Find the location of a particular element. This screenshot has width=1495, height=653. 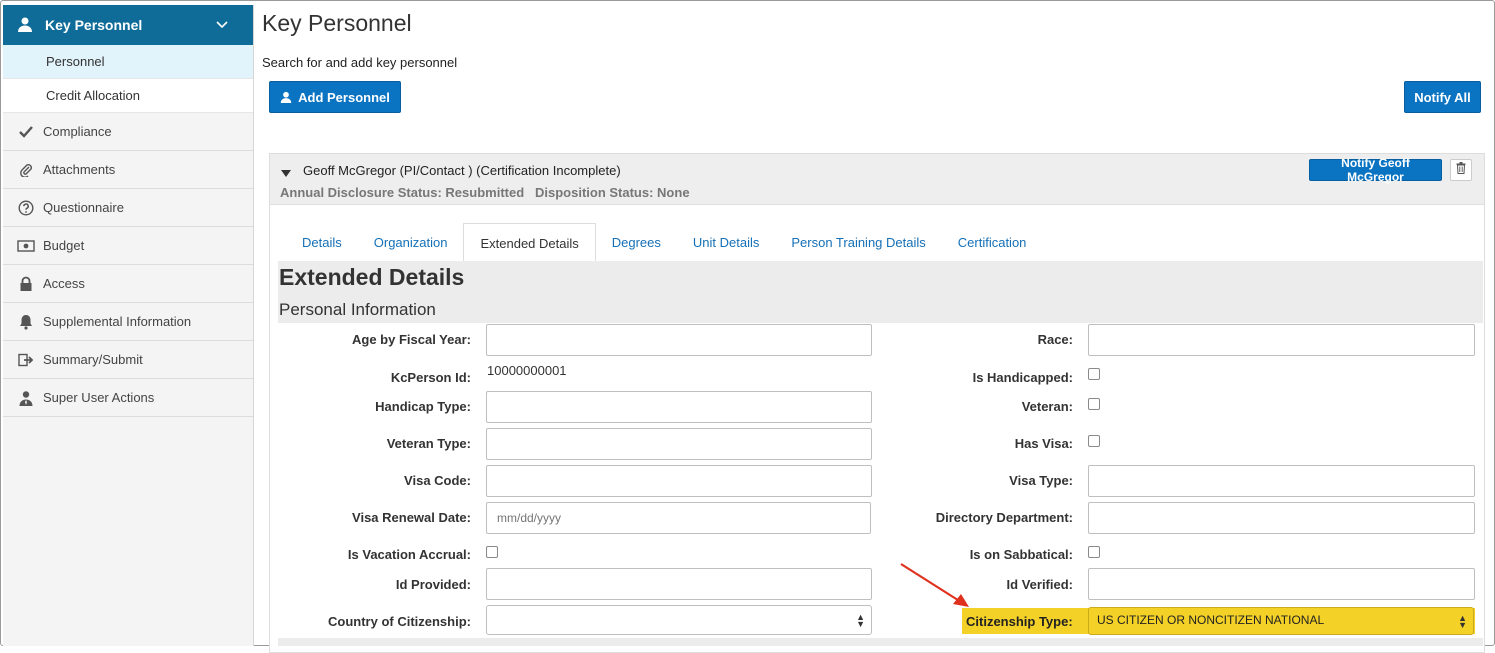

sidebar-item-budget: Budget is located at coordinates (128, 246).